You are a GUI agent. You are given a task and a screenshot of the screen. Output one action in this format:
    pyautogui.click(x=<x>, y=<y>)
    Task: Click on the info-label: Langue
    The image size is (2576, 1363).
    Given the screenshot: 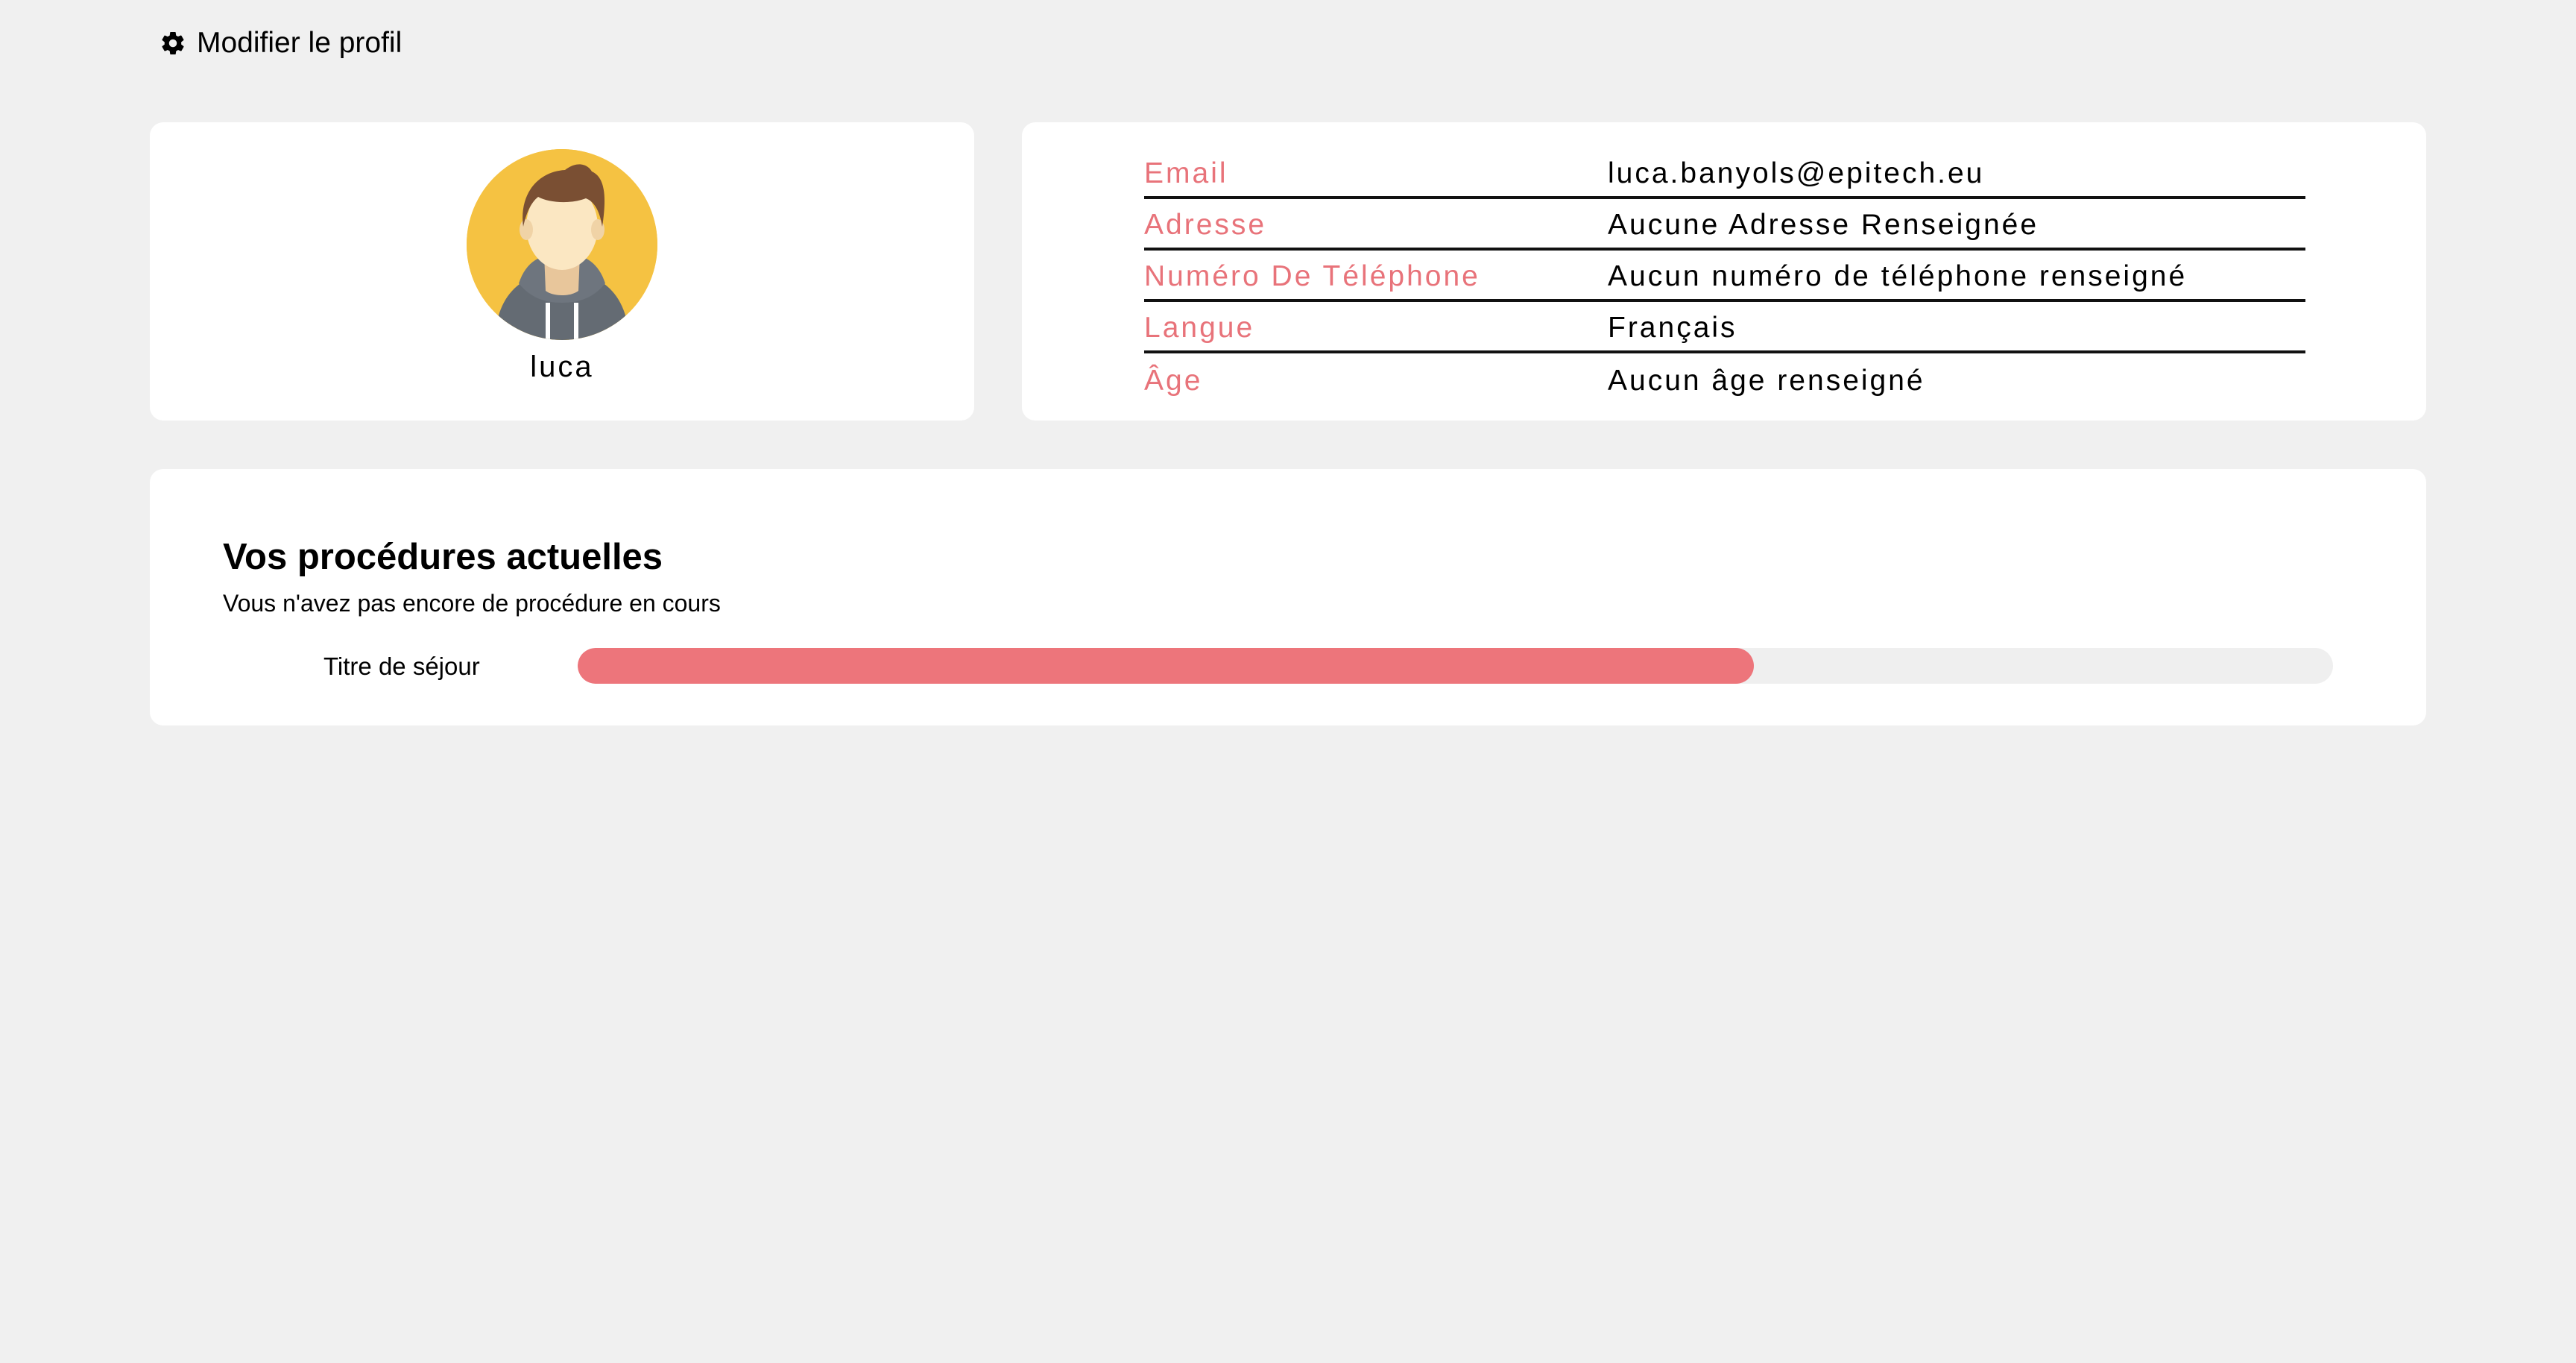 What is the action you would take?
    pyautogui.click(x=1199, y=327)
    